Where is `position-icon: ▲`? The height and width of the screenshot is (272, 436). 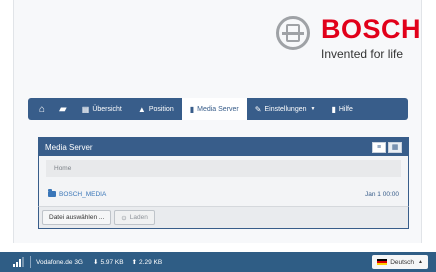
position-icon: ▲ is located at coordinates (141, 109).